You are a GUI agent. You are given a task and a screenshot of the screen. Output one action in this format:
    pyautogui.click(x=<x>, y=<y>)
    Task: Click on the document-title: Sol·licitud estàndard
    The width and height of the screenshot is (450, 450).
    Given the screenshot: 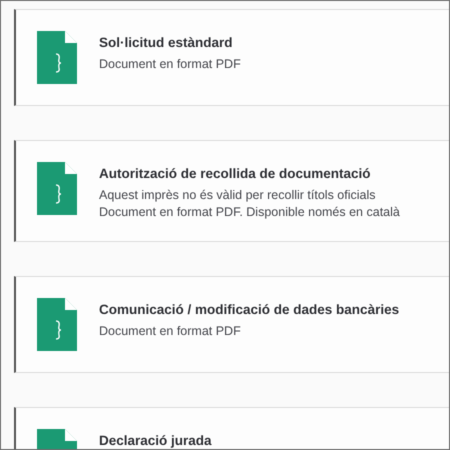 What is the action you would take?
    pyautogui.click(x=170, y=42)
    